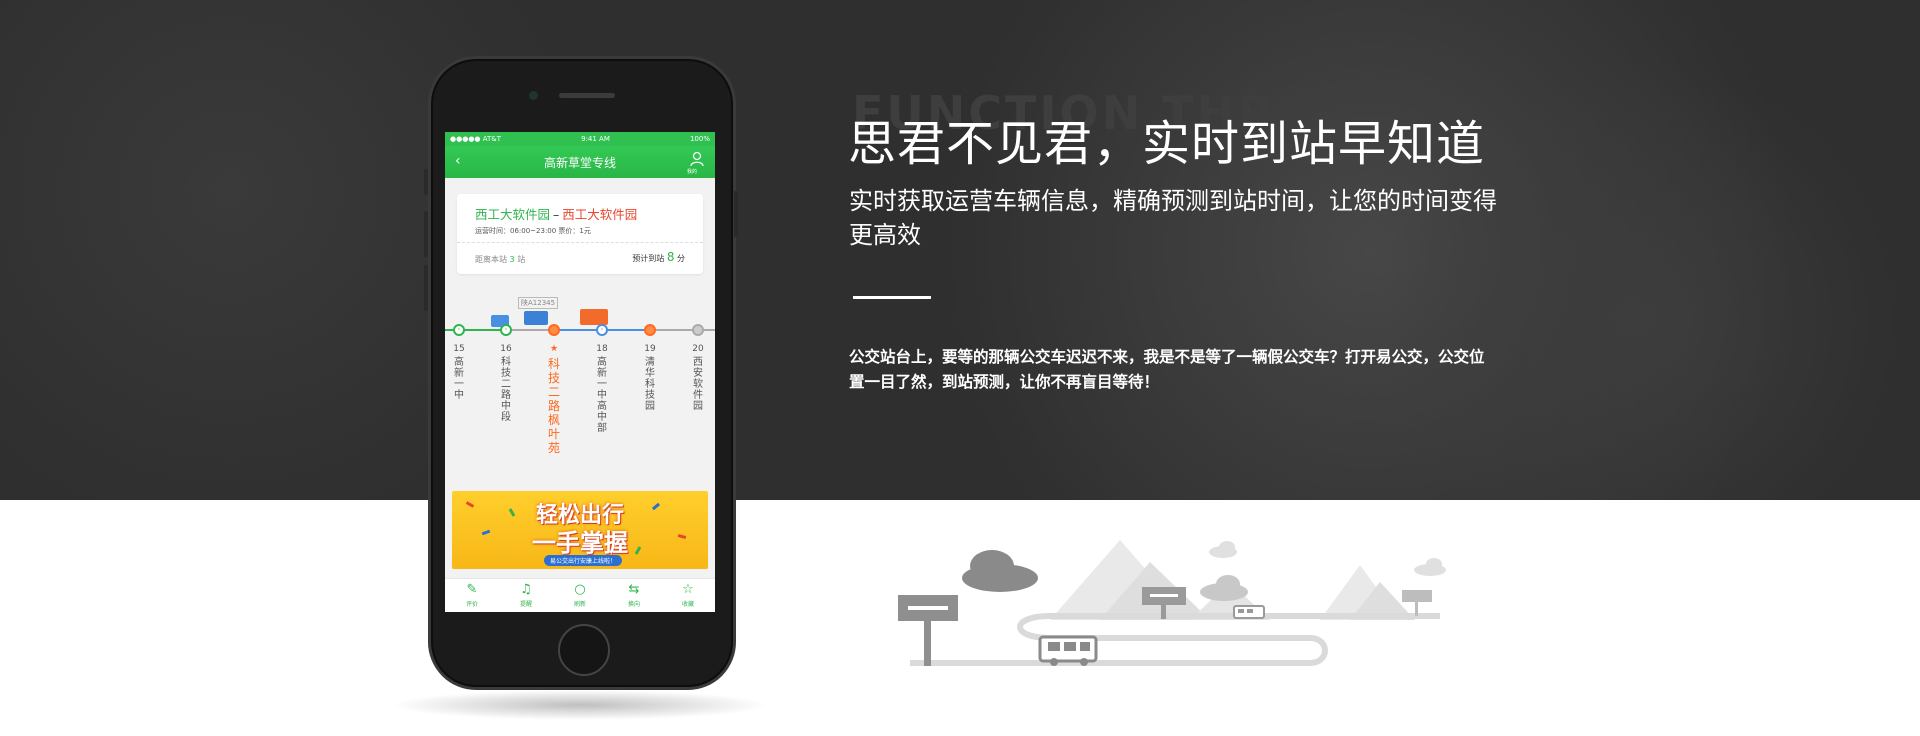 The width and height of the screenshot is (1920, 736). I want to click on stop-number: 15, so click(459, 349).